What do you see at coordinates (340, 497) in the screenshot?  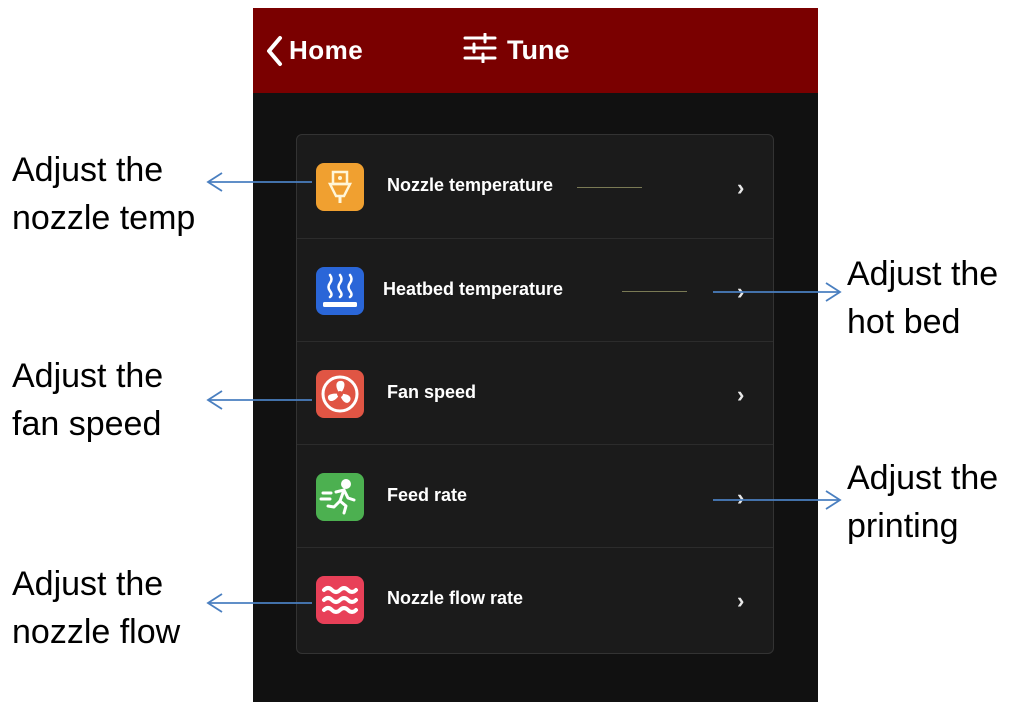 I see `feed-rate-icon` at bounding box center [340, 497].